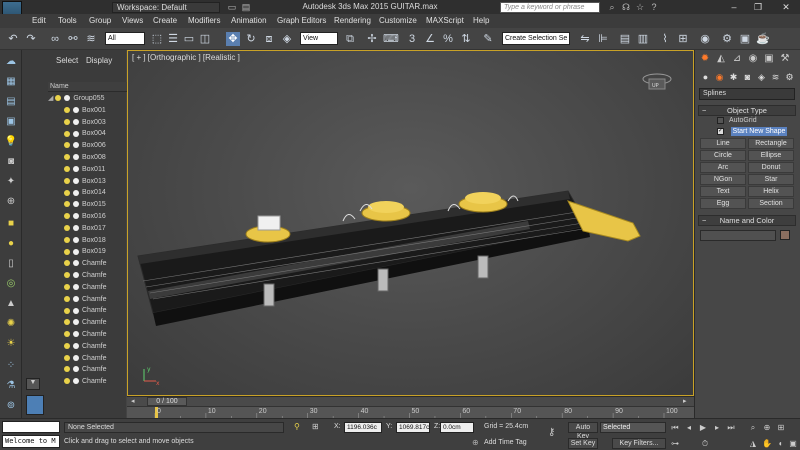  Describe the element at coordinates (391, 39) in the screenshot. I see `keyboard-shortcut-icon: ⌨` at that location.